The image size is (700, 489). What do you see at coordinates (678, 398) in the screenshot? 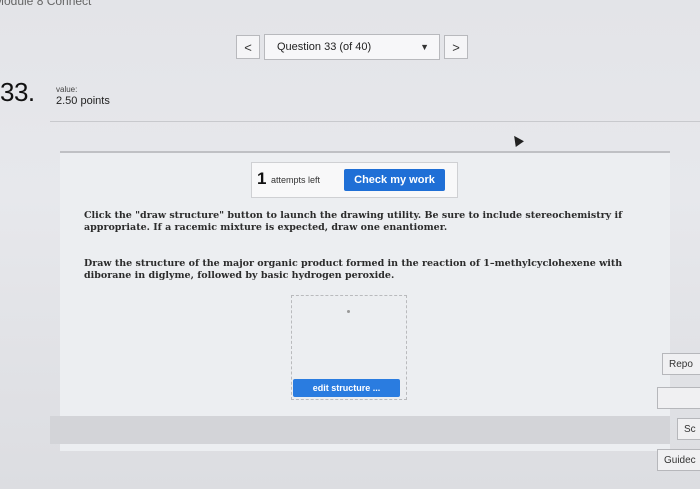
I see `side-button` at bounding box center [678, 398].